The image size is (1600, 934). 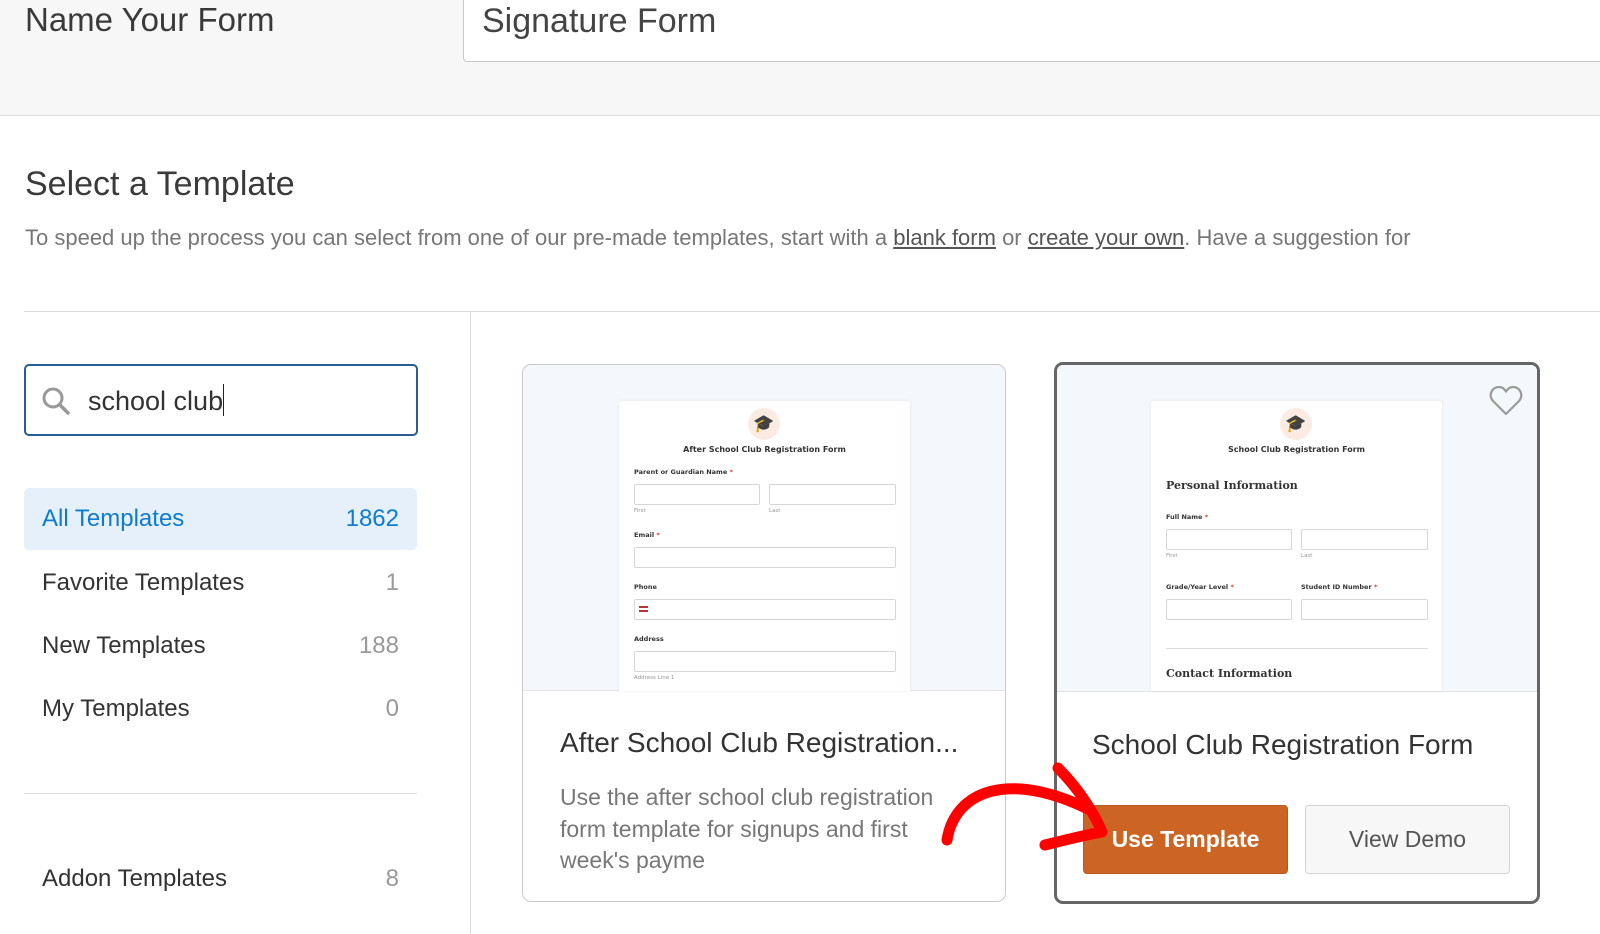 What do you see at coordinates (645, 587) in the screenshot?
I see `preview-label: Phone` at bounding box center [645, 587].